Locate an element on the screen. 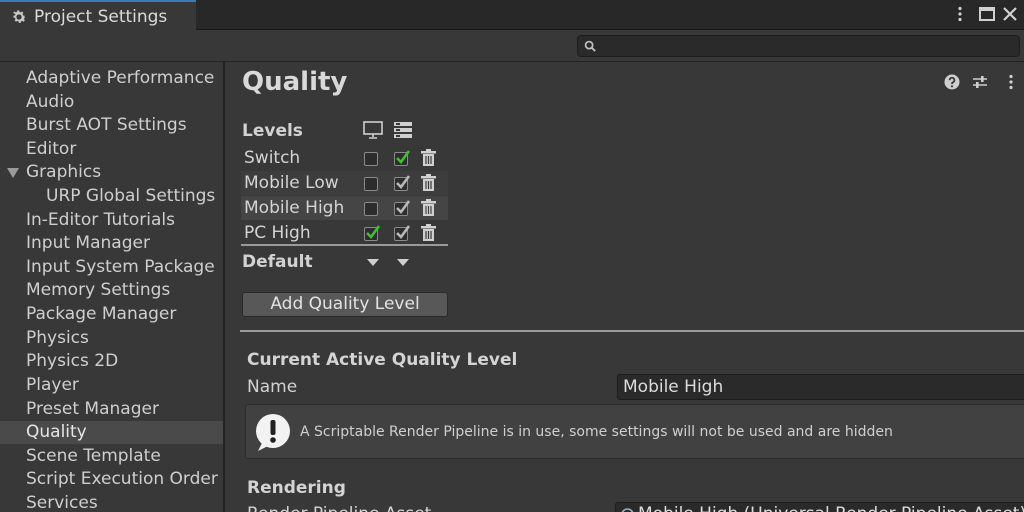 Image resolution: width=1024 pixels, height=512 pixels. quality-level-row-selected: Mobile High is located at coordinates (344, 208).